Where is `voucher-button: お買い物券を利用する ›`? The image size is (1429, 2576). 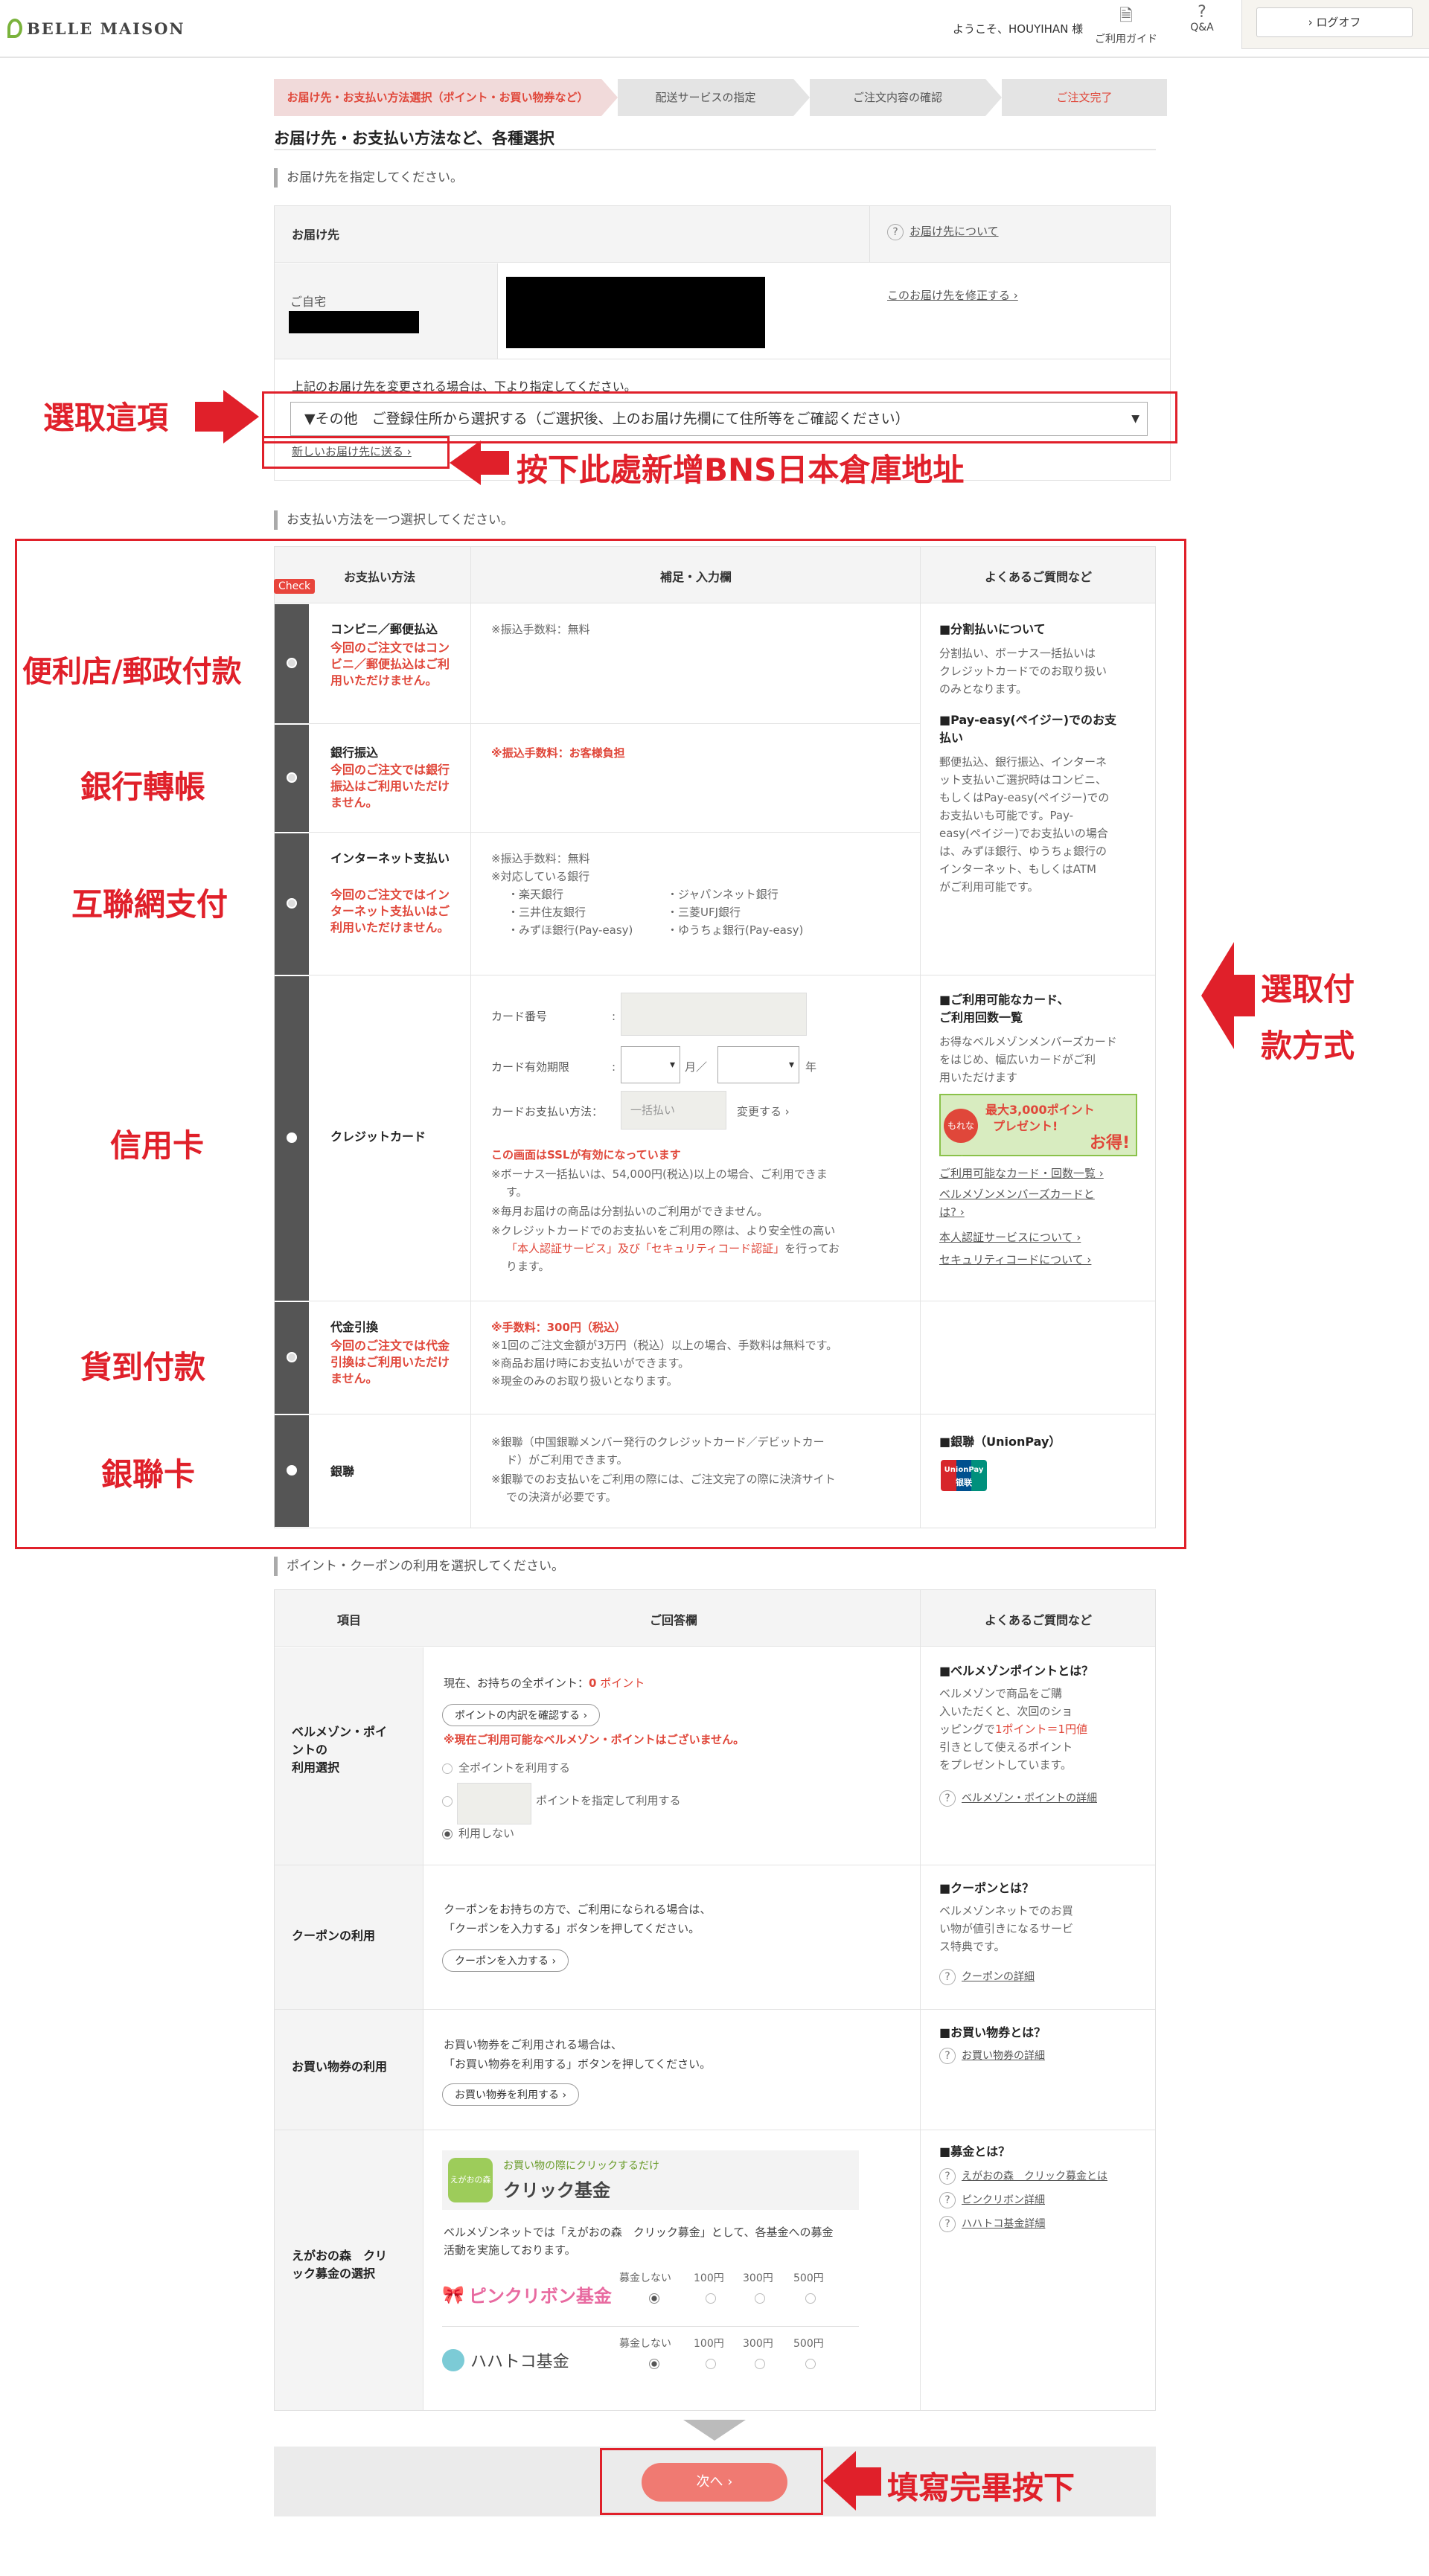 voucher-button: お買い物券を利用する › is located at coordinates (511, 2094).